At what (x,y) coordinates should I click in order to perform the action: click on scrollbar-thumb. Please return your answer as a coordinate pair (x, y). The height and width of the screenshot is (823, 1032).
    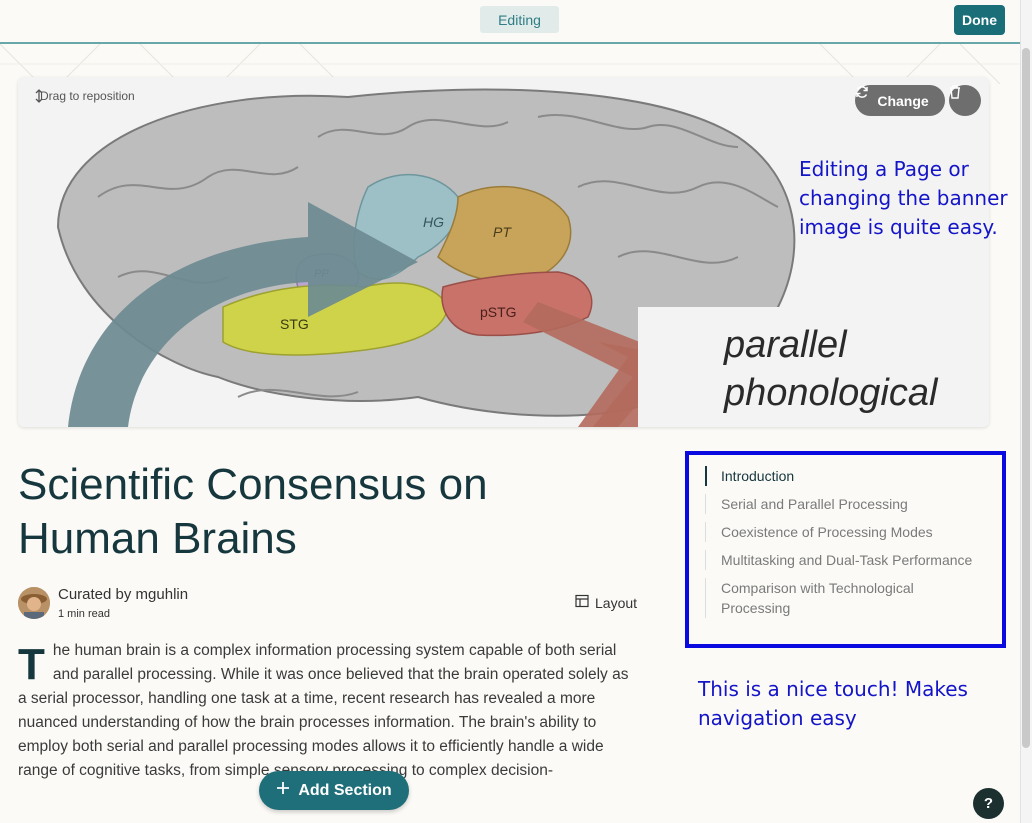
    Looking at the image, I should click on (1026, 398).